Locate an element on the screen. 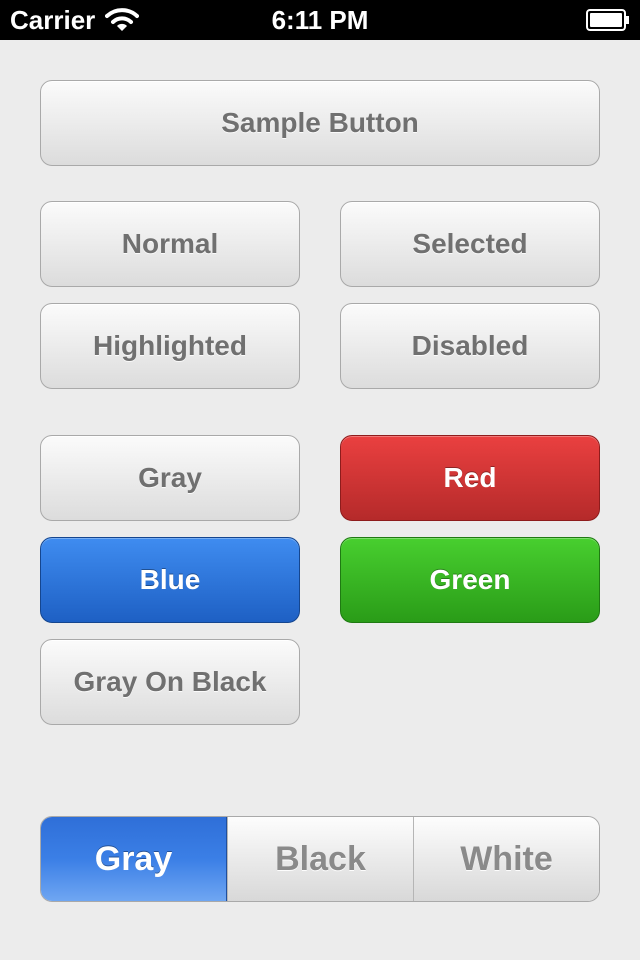  gray-on-black-button: Gray On Black is located at coordinates (170, 682).